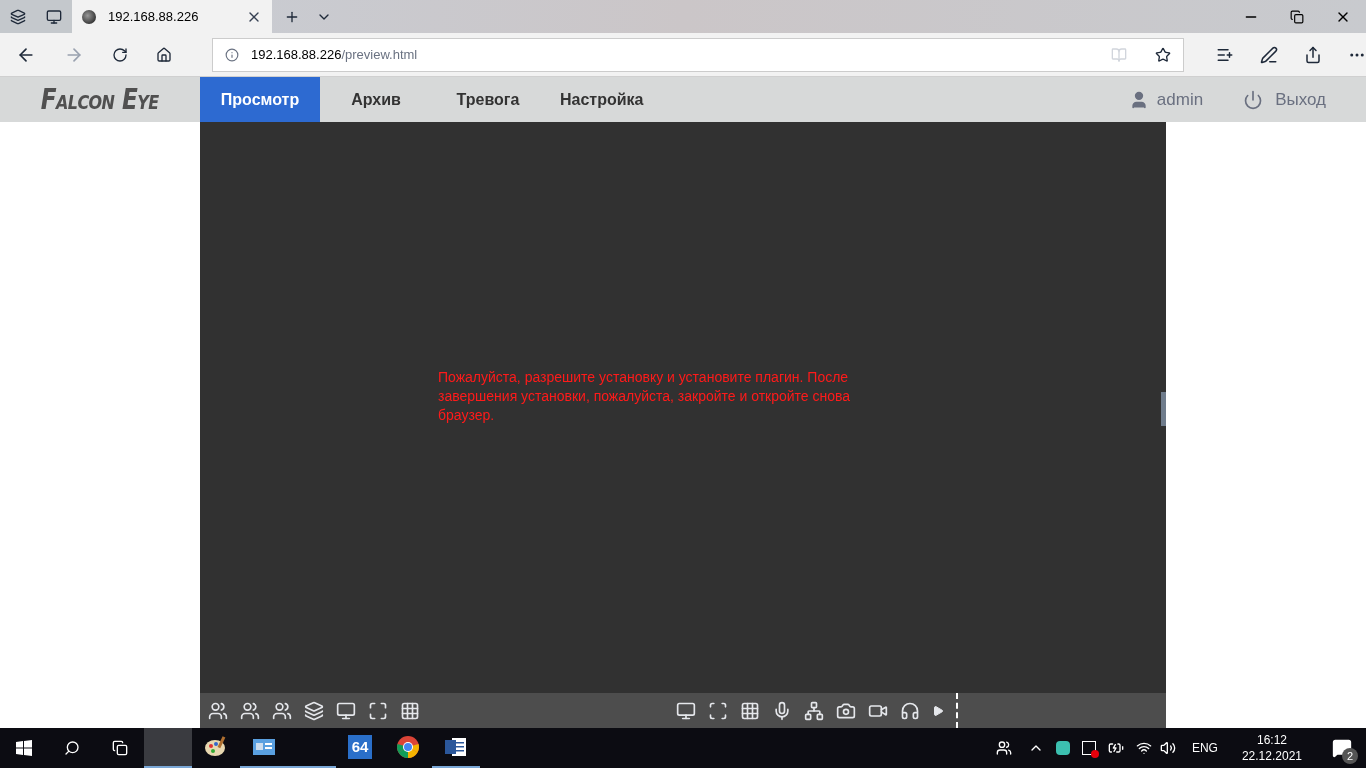 The height and width of the screenshot is (768, 1366). What do you see at coordinates (1143, 748) in the screenshot?
I see `wifi-icon` at bounding box center [1143, 748].